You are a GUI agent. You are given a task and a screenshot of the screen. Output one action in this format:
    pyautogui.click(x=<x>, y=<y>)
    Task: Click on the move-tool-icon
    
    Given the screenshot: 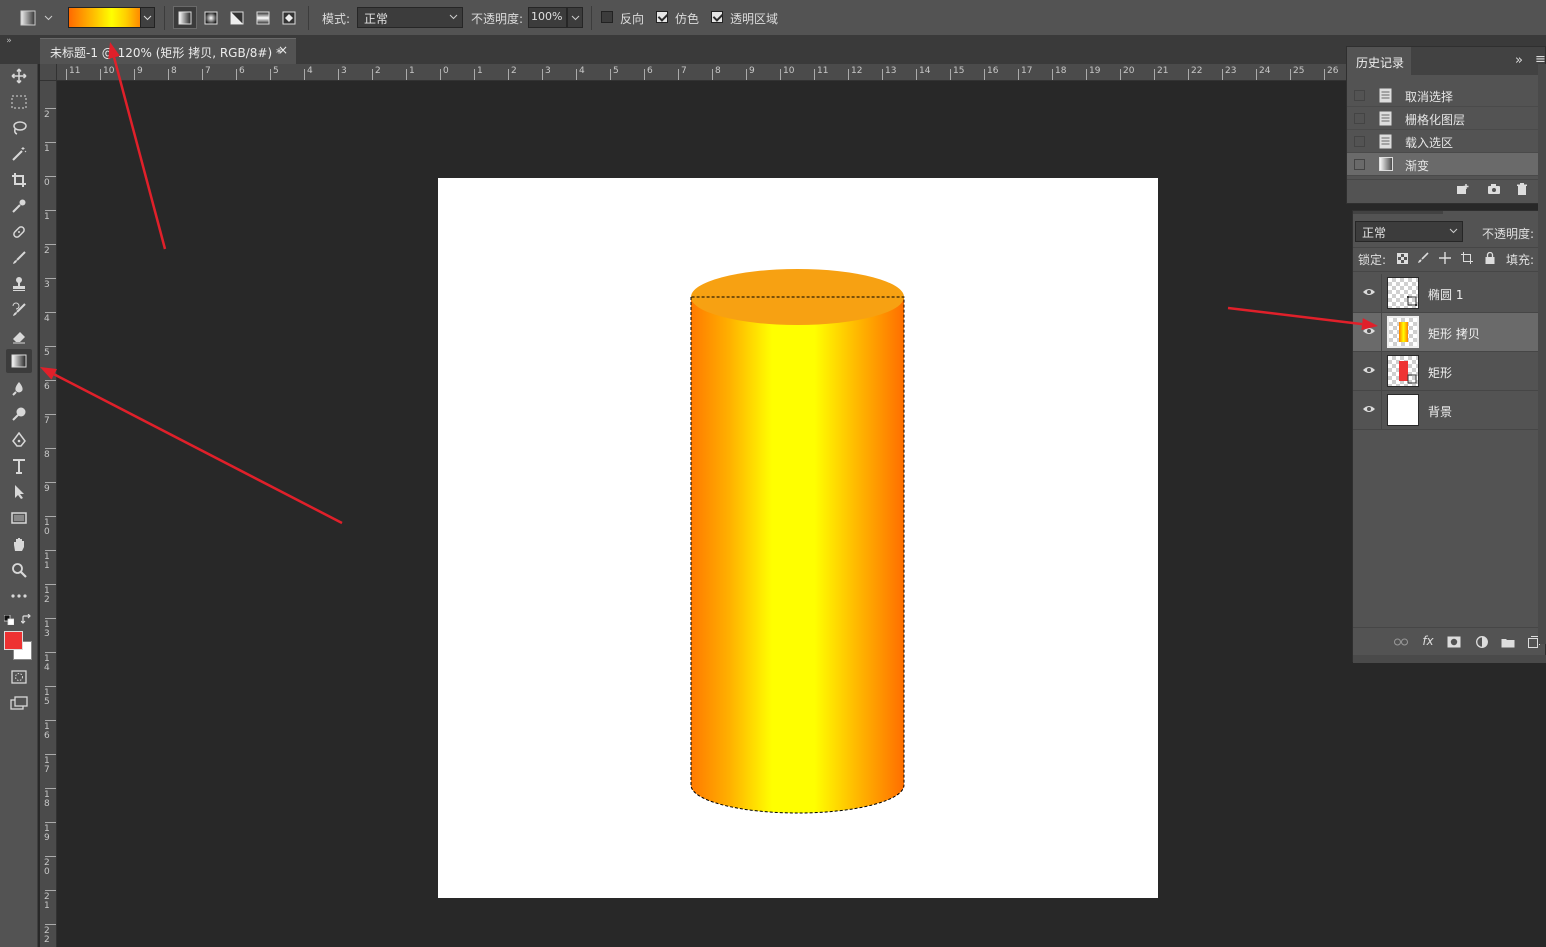 What is the action you would take?
    pyautogui.click(x=19, y=76)
    